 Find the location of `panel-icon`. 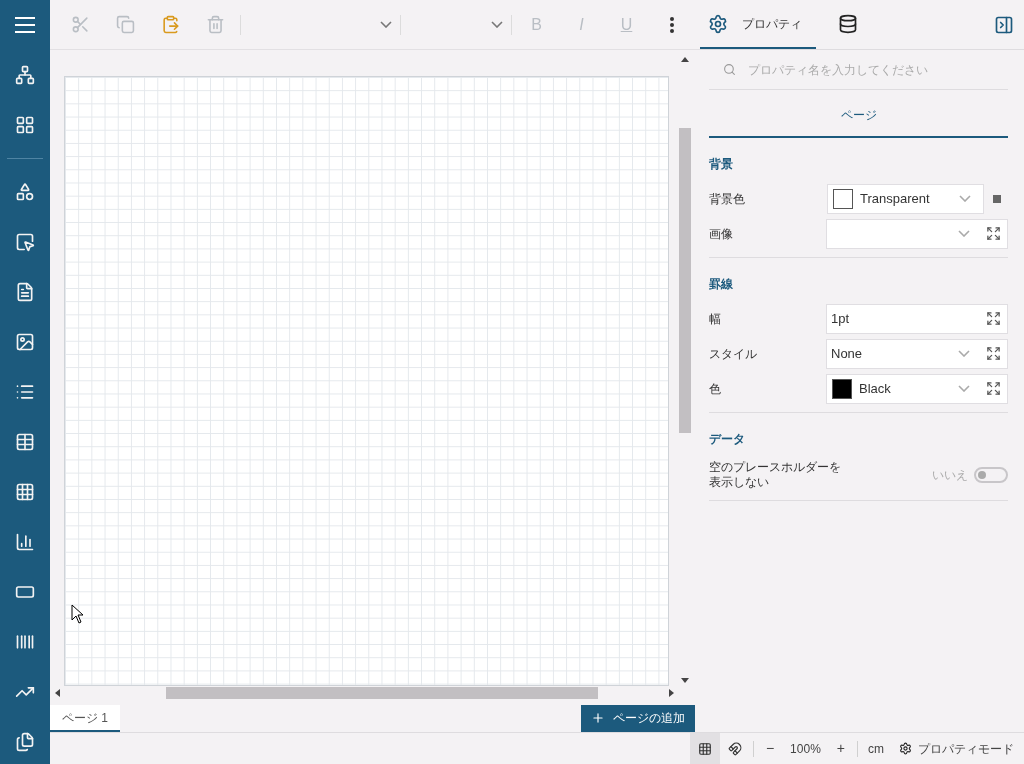

panel-icon is located at coordinates (1004, 24).